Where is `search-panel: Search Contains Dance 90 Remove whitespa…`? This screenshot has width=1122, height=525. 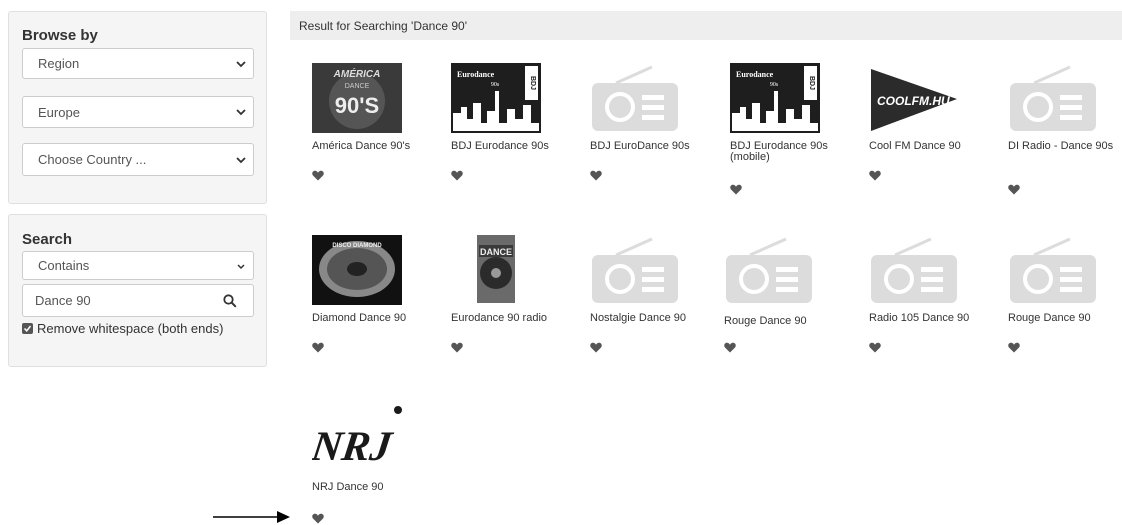 search-panel: Search Contains Dance 90 Remove whitespa… is located at coordinates (137, 290).